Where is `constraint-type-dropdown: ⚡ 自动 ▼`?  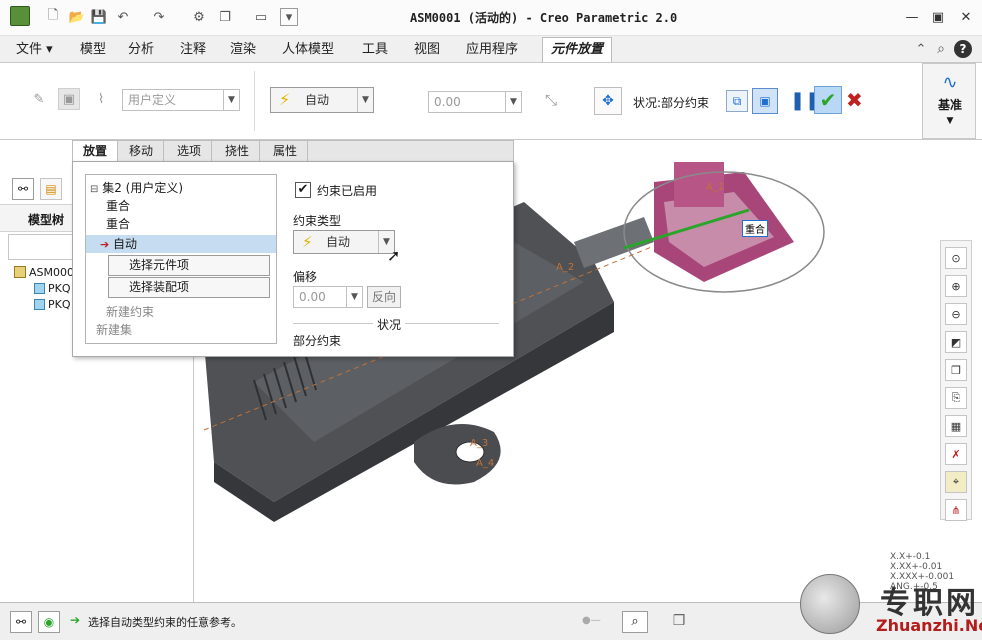
constraint-type-dropdown: ⚡ 自动 ▼ is located at coordinates (344, 242).